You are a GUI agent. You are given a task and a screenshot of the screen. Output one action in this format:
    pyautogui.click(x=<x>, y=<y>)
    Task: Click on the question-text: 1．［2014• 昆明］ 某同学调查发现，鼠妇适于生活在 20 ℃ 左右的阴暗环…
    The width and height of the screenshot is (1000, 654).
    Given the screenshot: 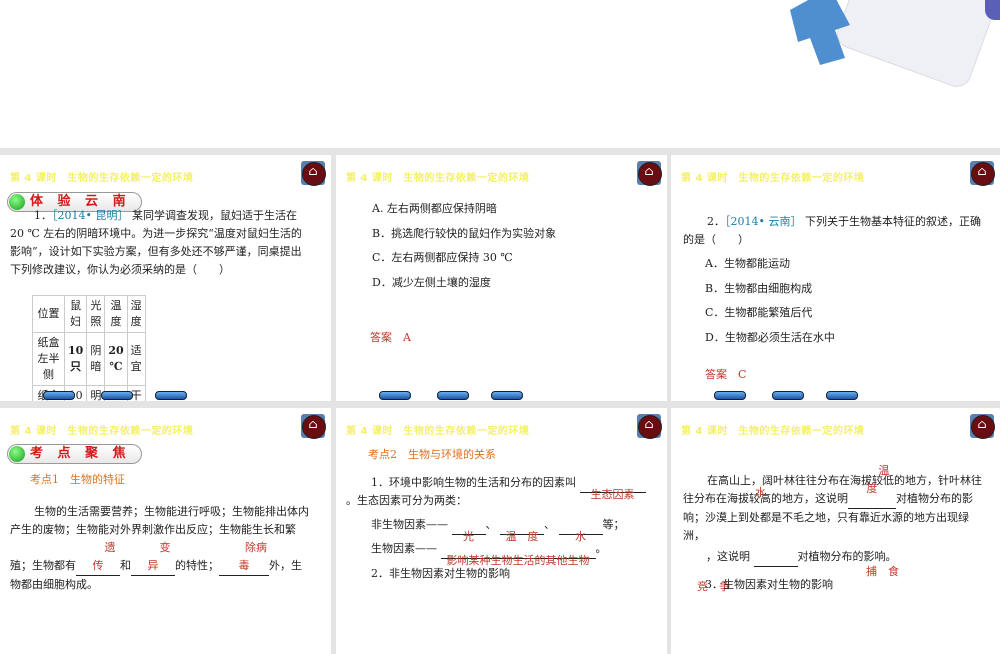 What is the action you would take?
    pyautogui.click(x=156, y=242)
    